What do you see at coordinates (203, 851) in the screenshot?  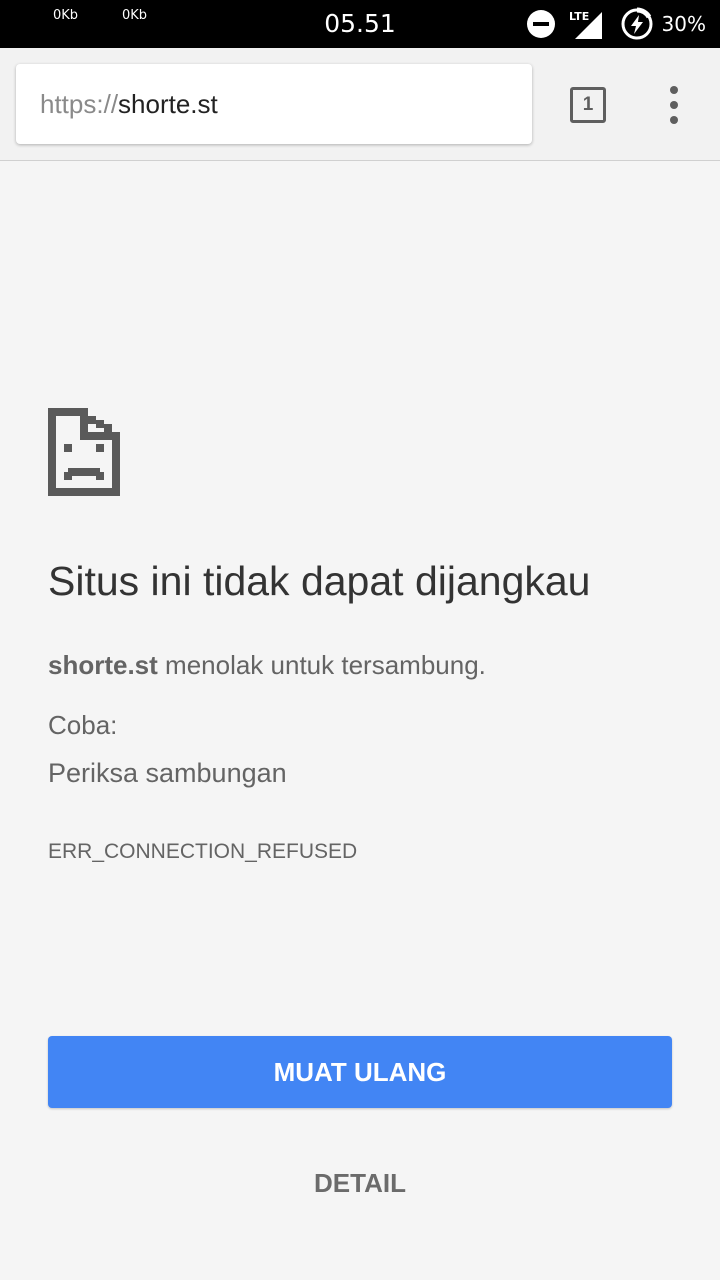 I see `error-code: ERR_CONNECTION_REFUSED` at bounding box center [203, 851].